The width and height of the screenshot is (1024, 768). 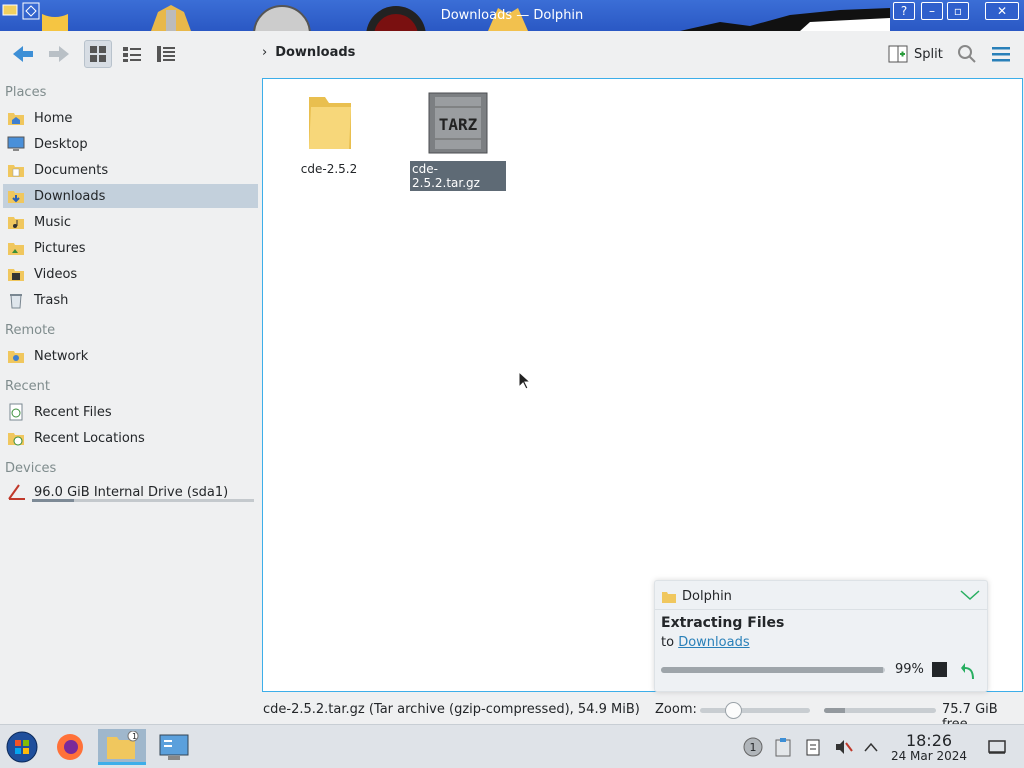 I want to click on zoom-slider-handle, so click(x=733, y=710).